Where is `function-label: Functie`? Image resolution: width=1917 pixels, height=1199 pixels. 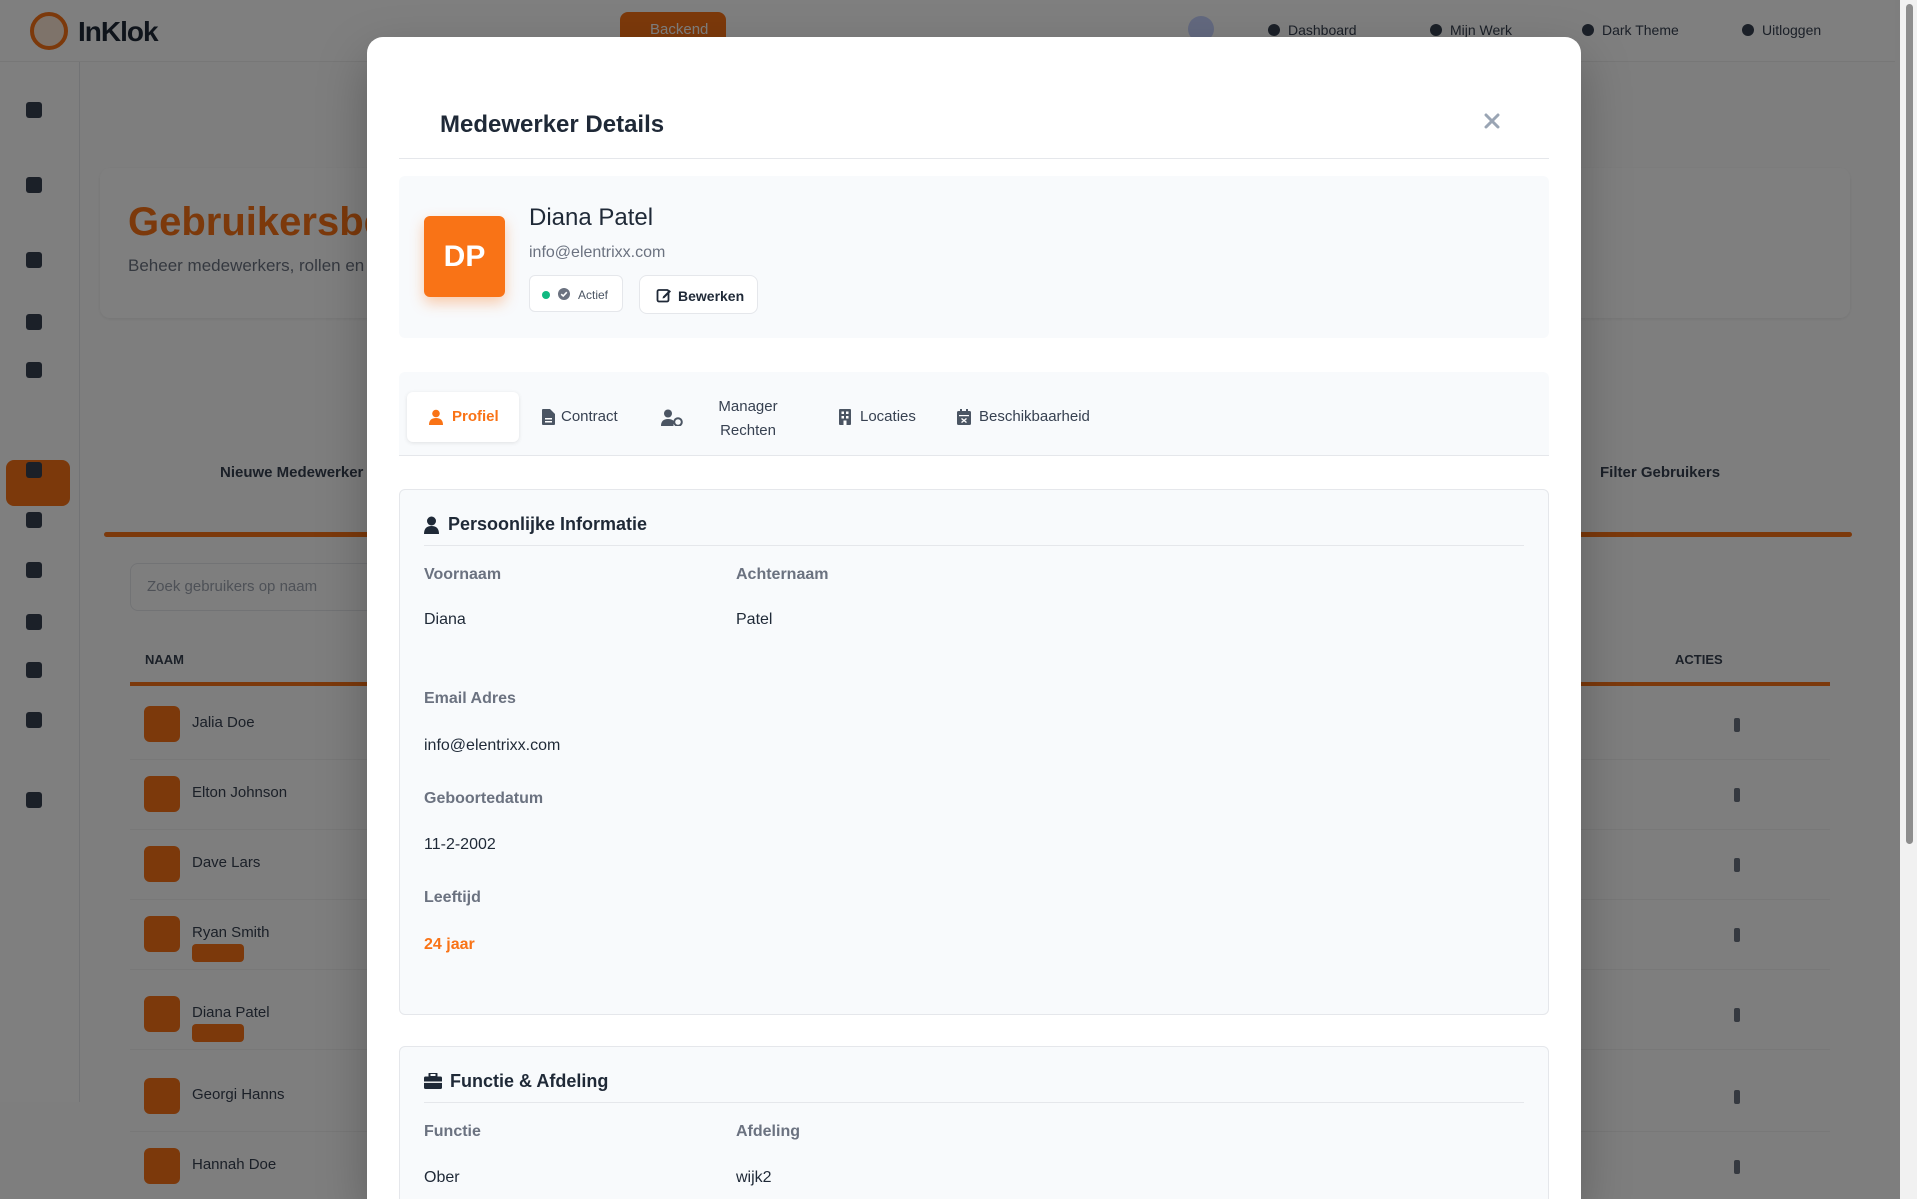 function-label: Functie is located at coordinates (452, 1131).